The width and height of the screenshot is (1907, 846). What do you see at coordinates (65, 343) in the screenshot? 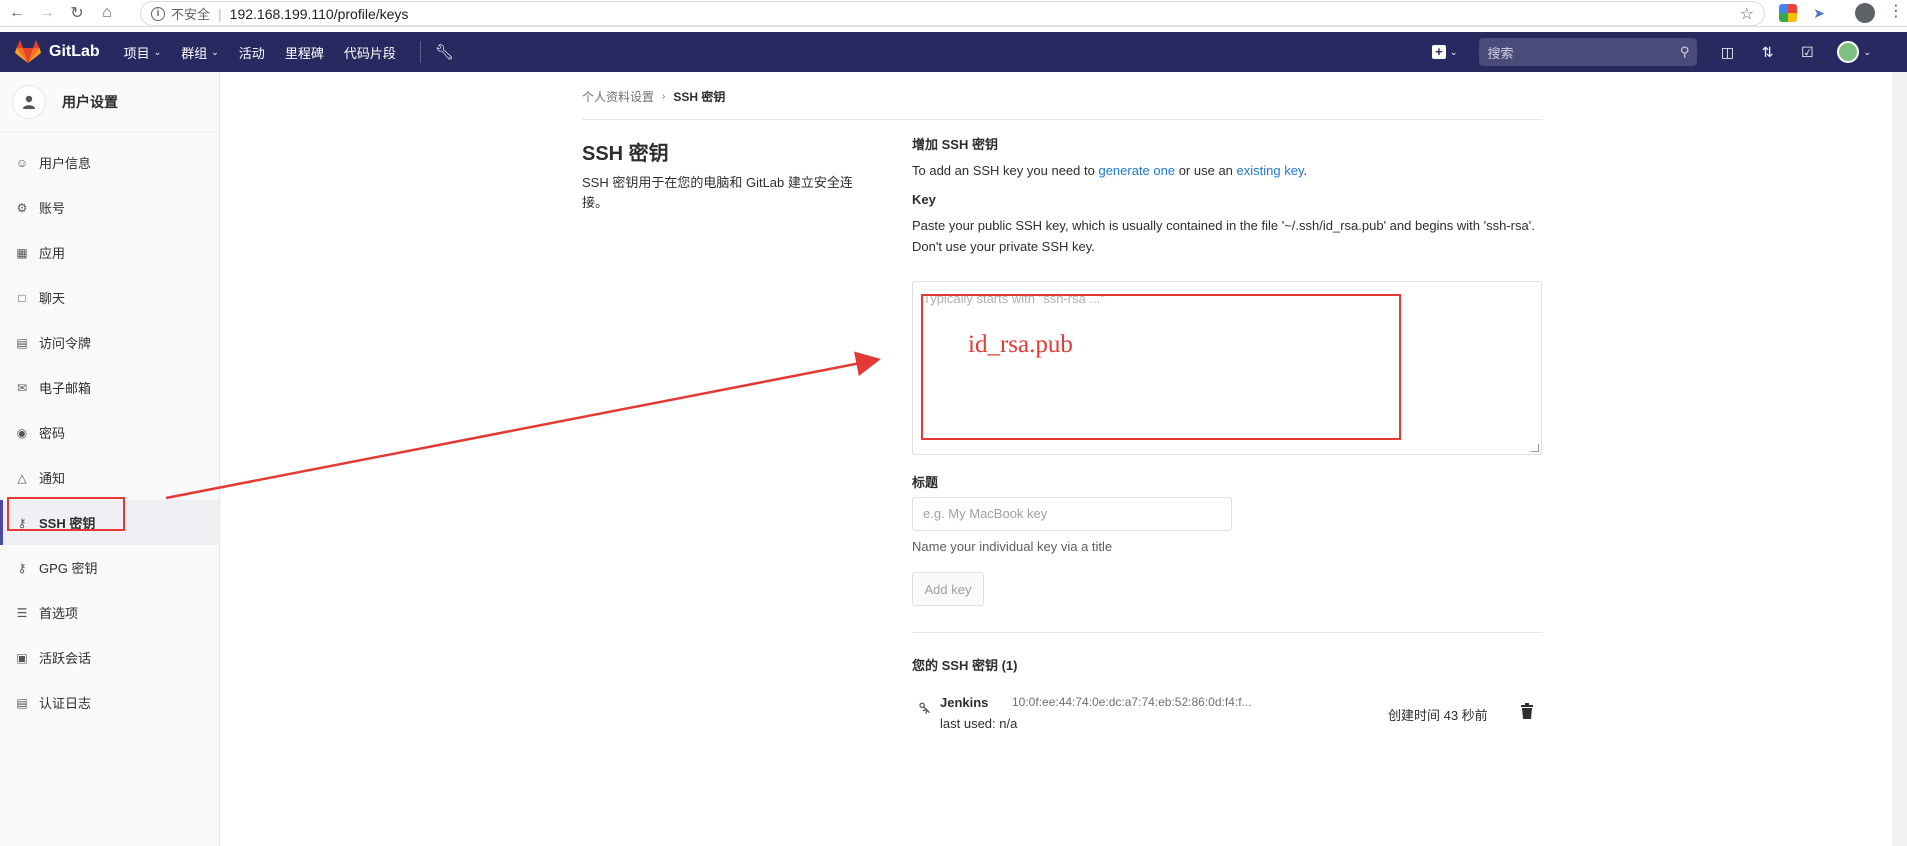
I see `sidebar-item-label: 访问令牌` at bounding box center [65, 343].